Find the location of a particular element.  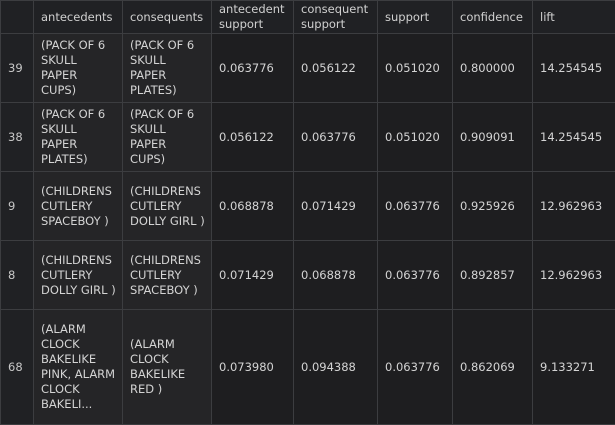

column-header-antecedents: antecedents is located at coordinates (78, 17).